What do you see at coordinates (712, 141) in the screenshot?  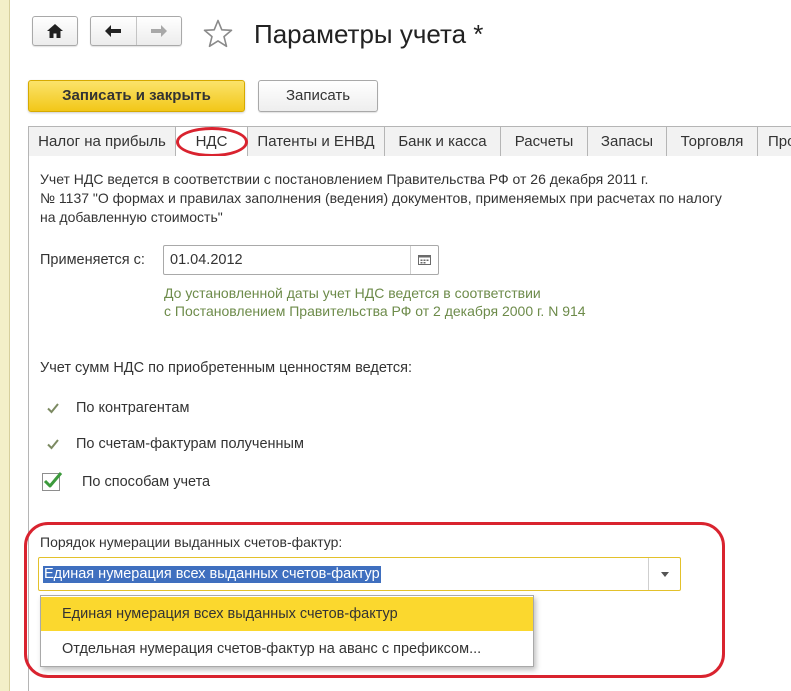 I see `tab-trade: Торговля` at bounding box center [712, 141].